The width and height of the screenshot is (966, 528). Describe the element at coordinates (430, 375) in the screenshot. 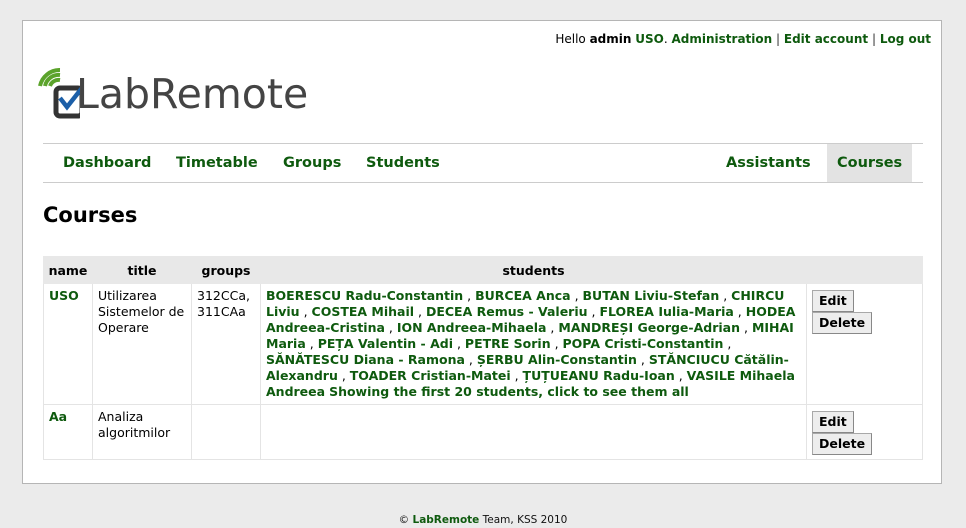

I see `student-link: TOADER Cristian-Matei` at that location.